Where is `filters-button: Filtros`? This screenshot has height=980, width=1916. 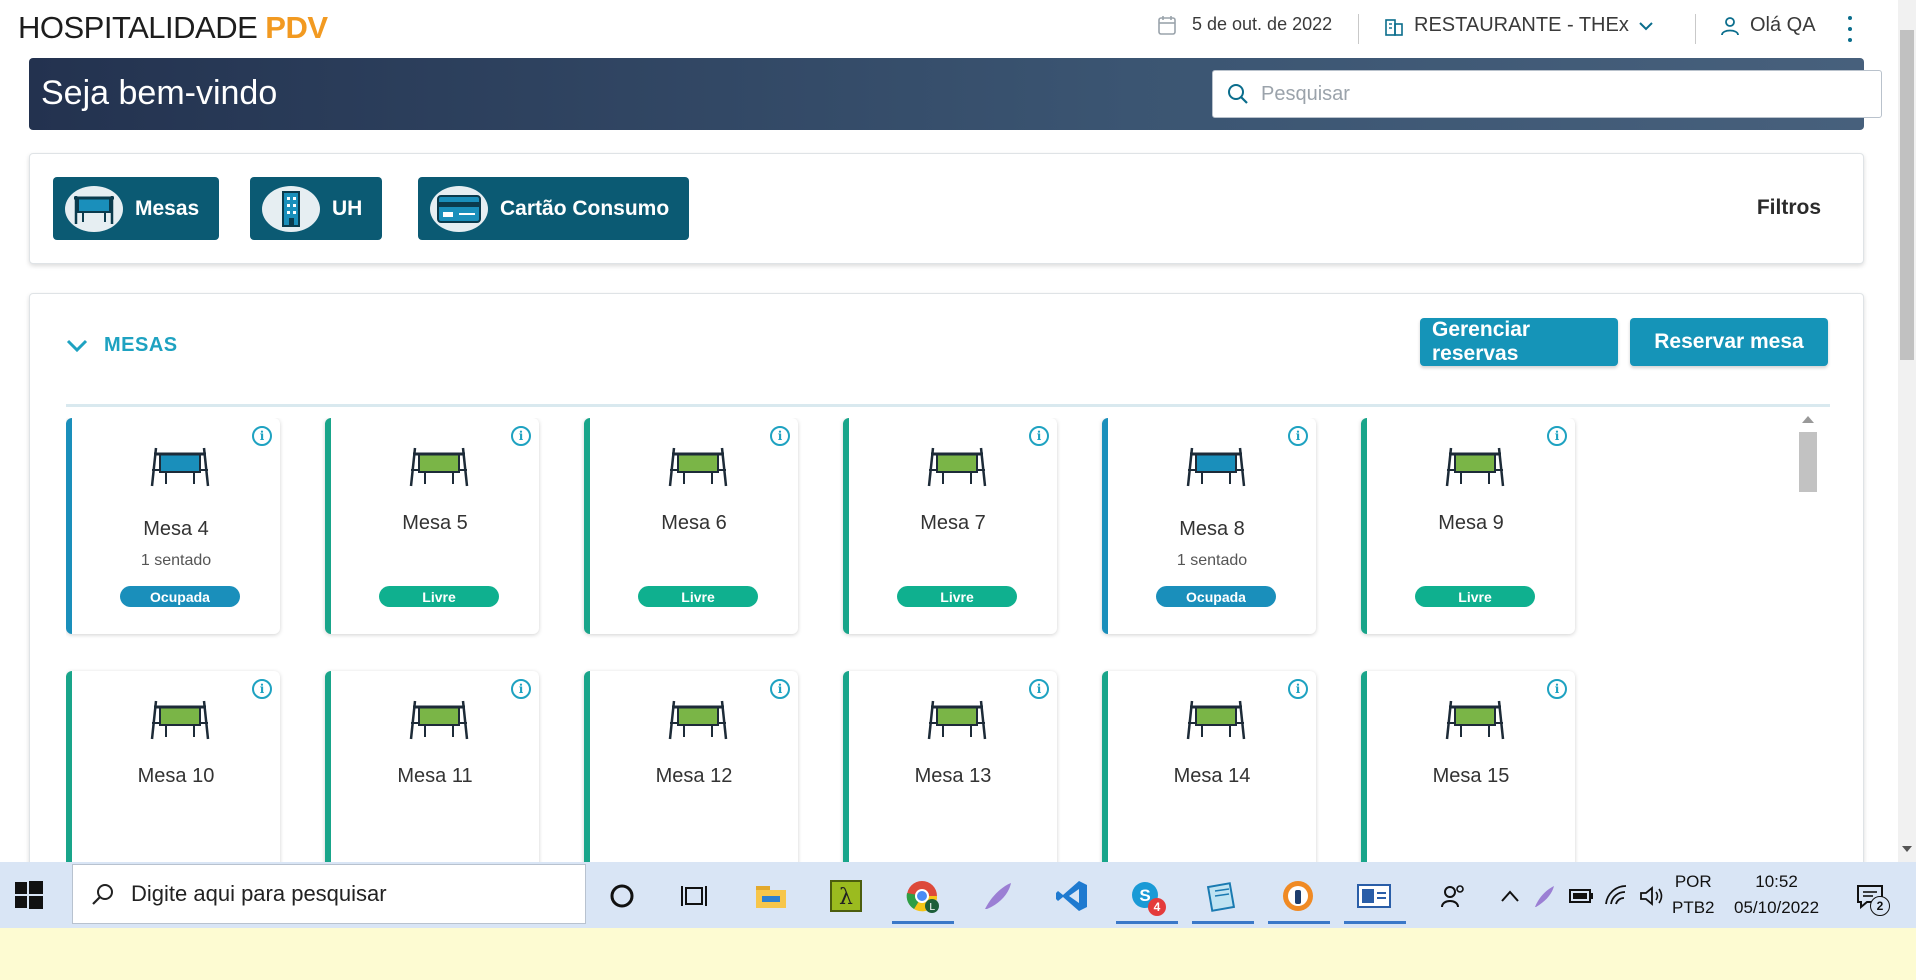 filters-button: Filtros is located at coordinates (1789, 208).